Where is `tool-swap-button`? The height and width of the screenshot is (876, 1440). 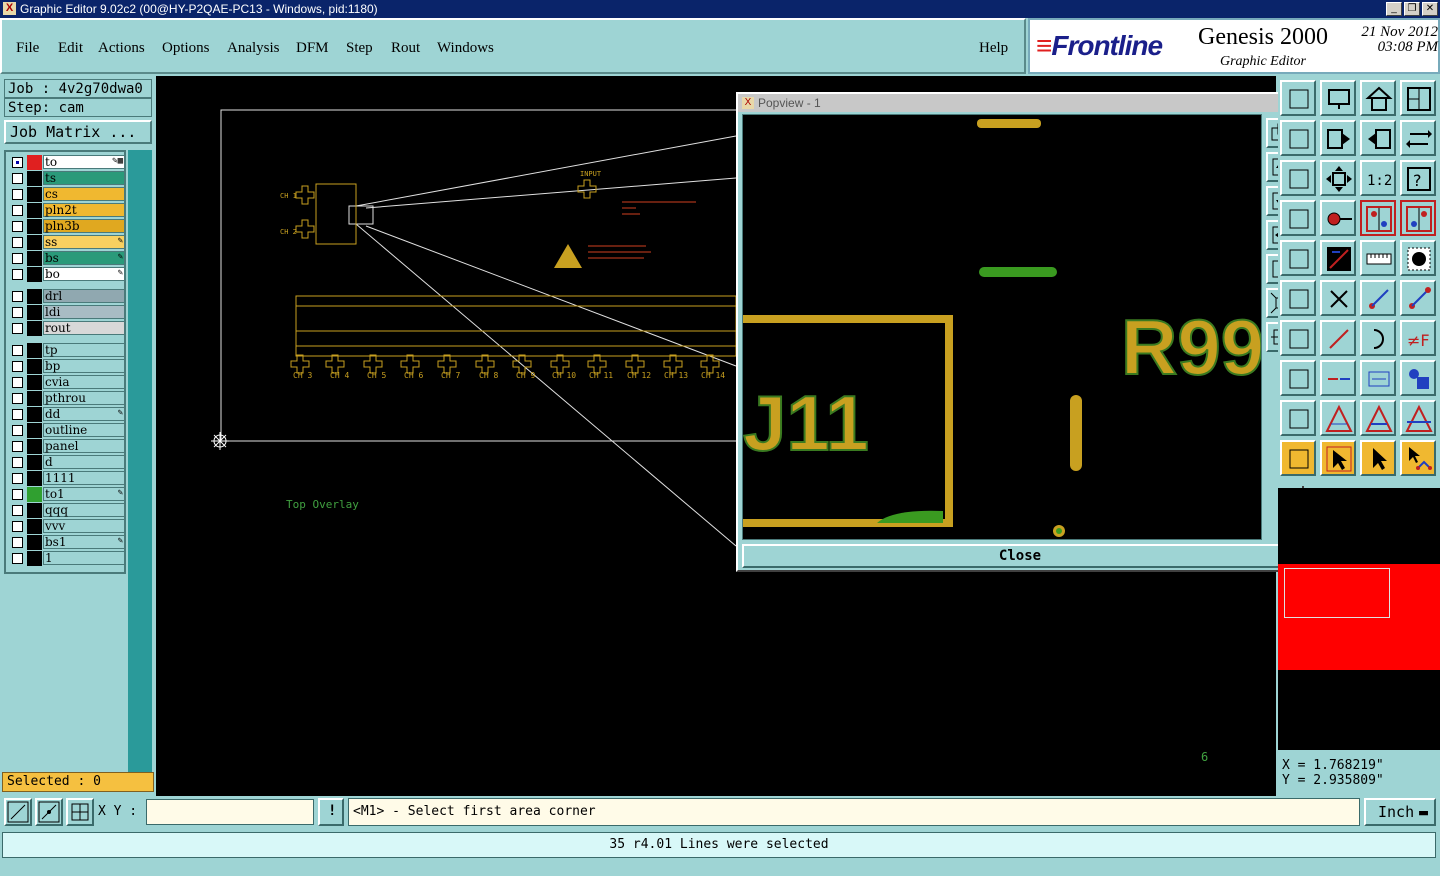
tool-swap-button is located at coordinates (1418, 138).